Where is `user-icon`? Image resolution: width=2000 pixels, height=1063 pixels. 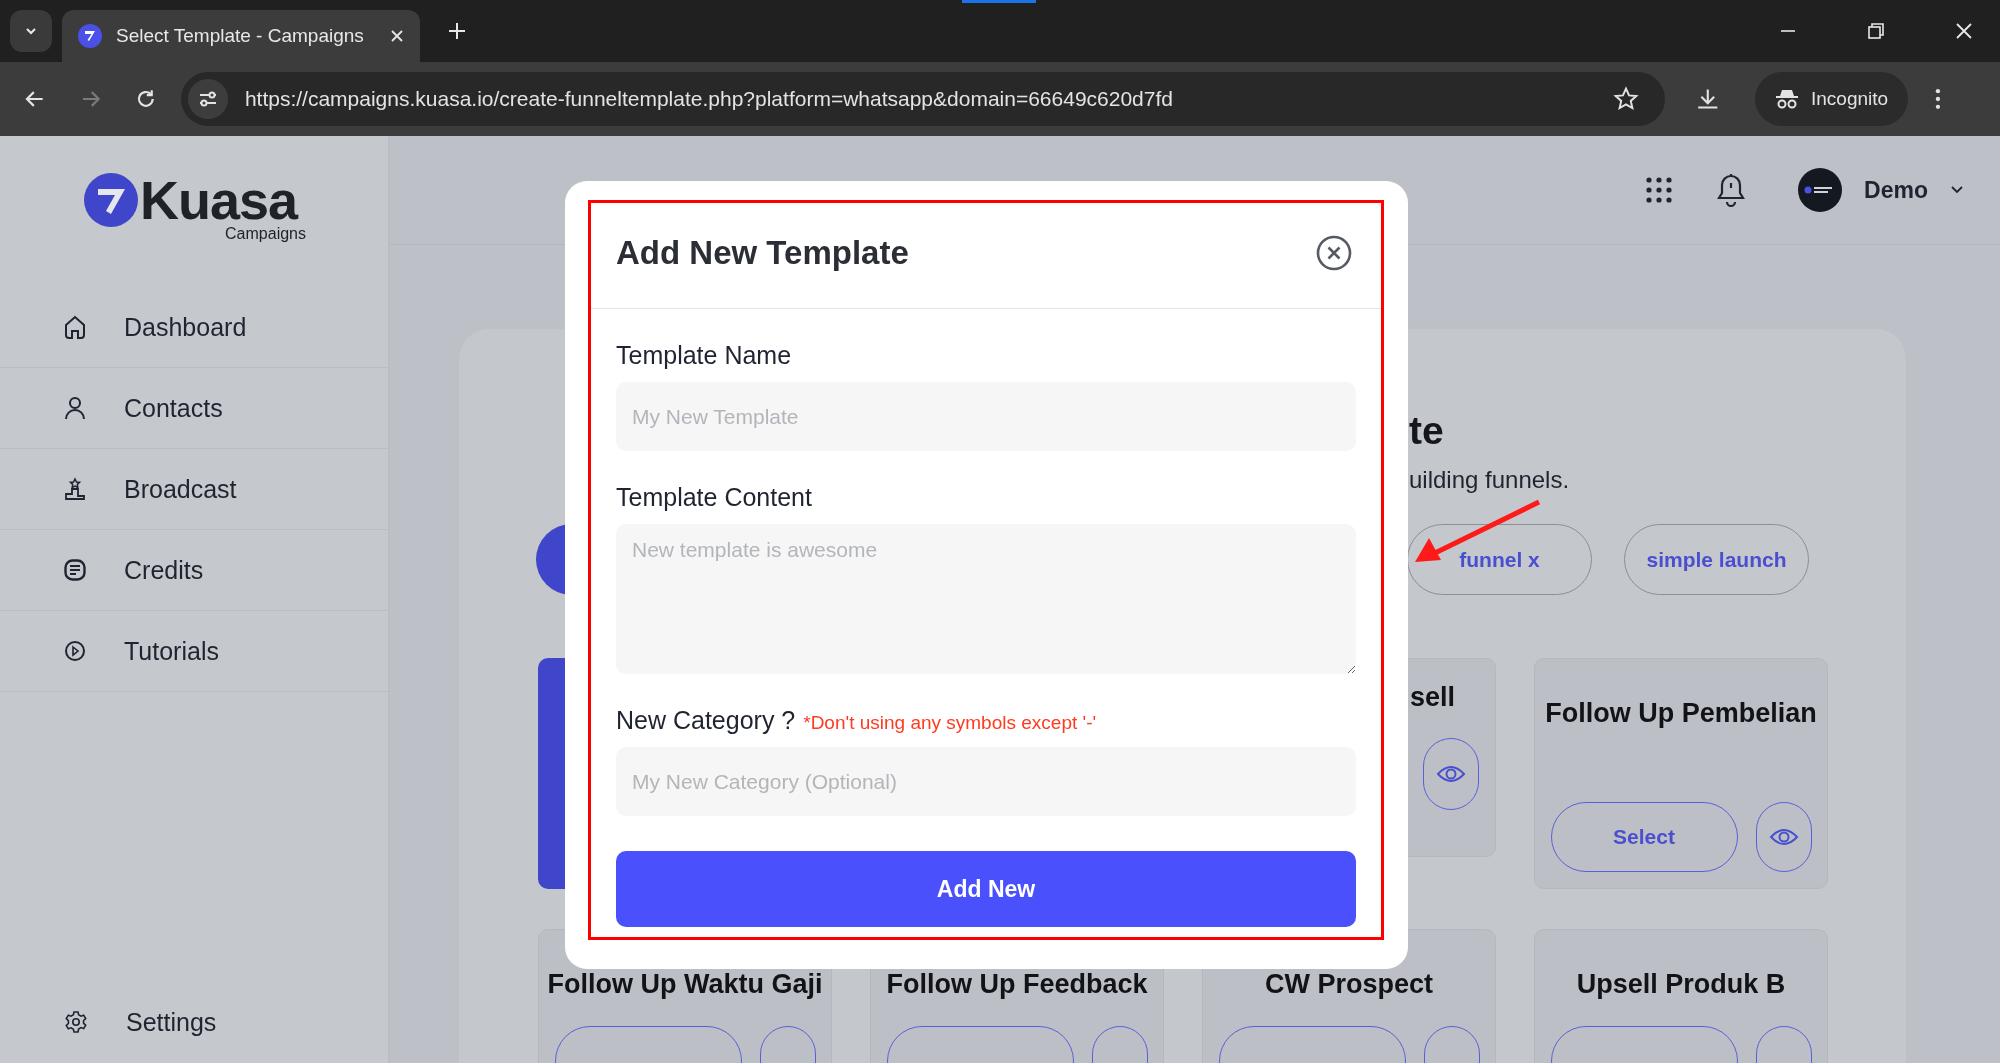
user-icon is located at coordinates (75, 408).